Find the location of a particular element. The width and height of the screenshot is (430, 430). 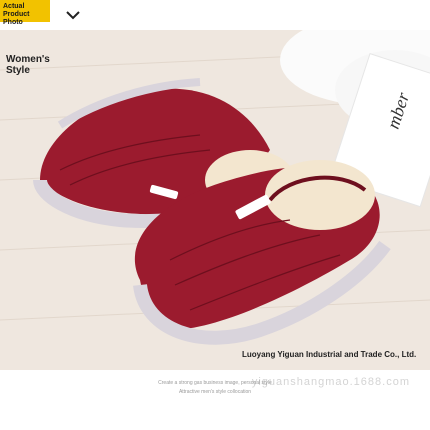

badge-line-1: Actual Product is located at coordinates (16, 10).